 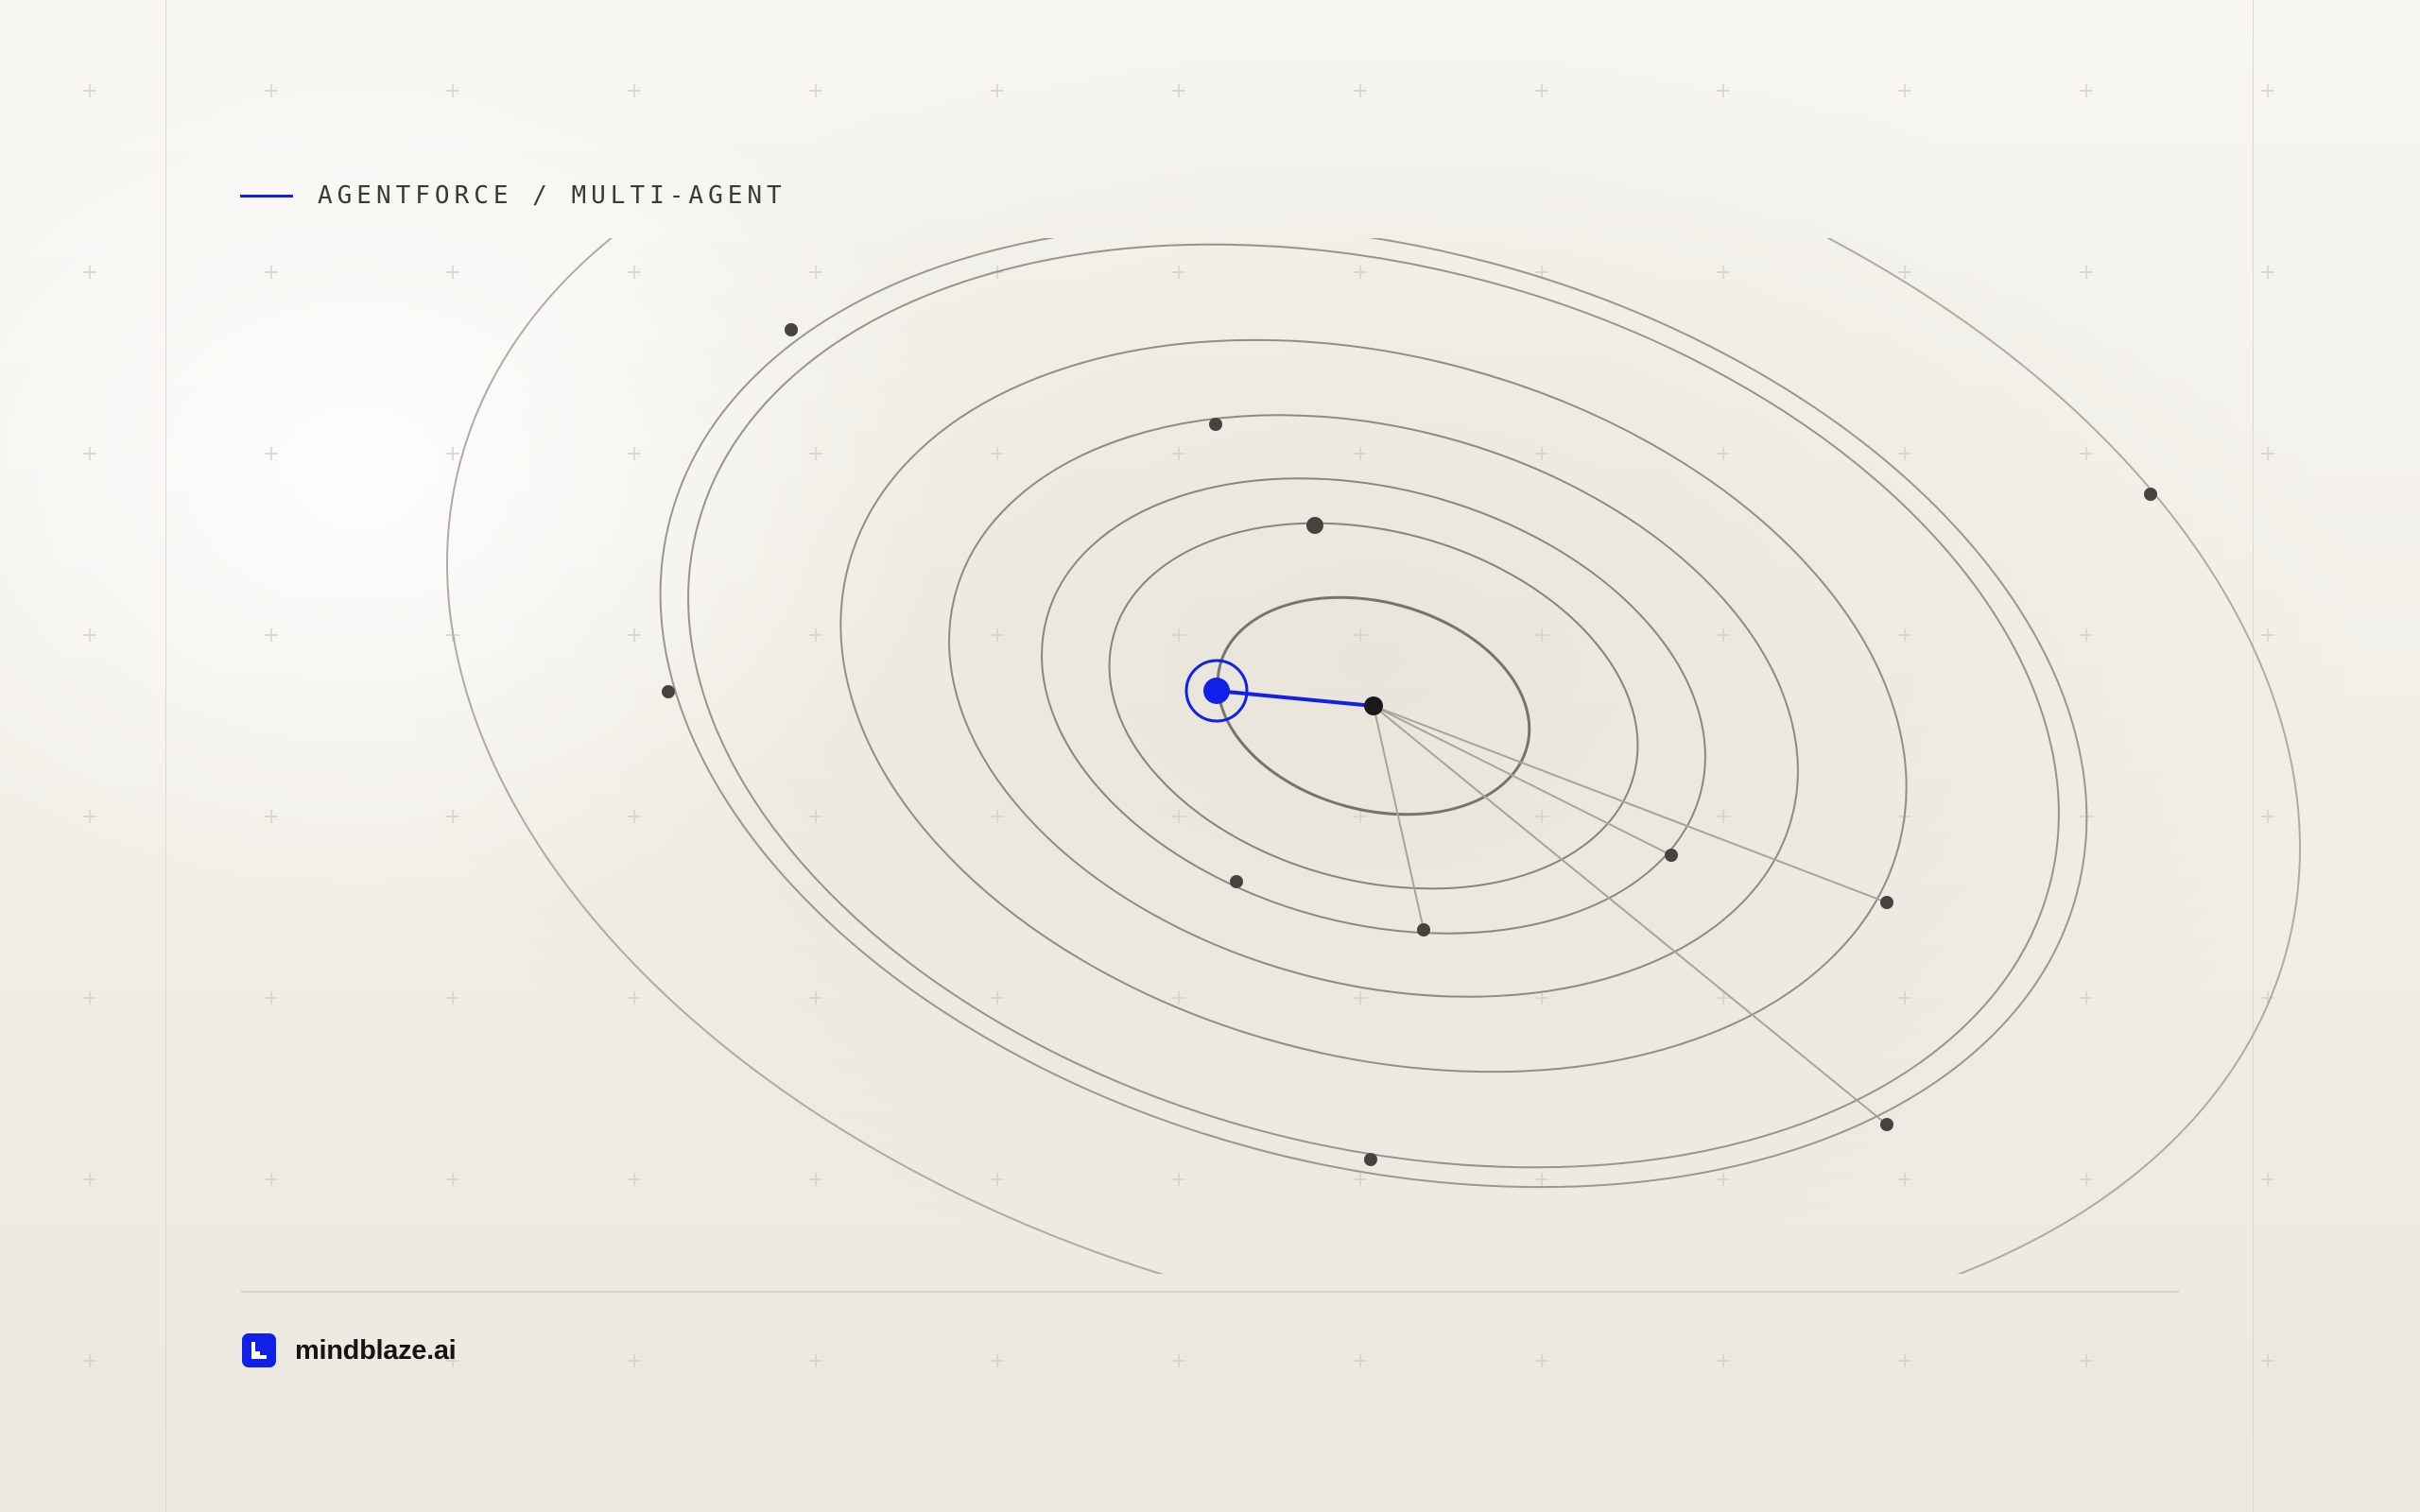 What do you see at coordinates (513, 195) in the screenshot?
I see `page-header: AGENTFORCE / MULTI-AGENT` at bounding box center [513, 195].